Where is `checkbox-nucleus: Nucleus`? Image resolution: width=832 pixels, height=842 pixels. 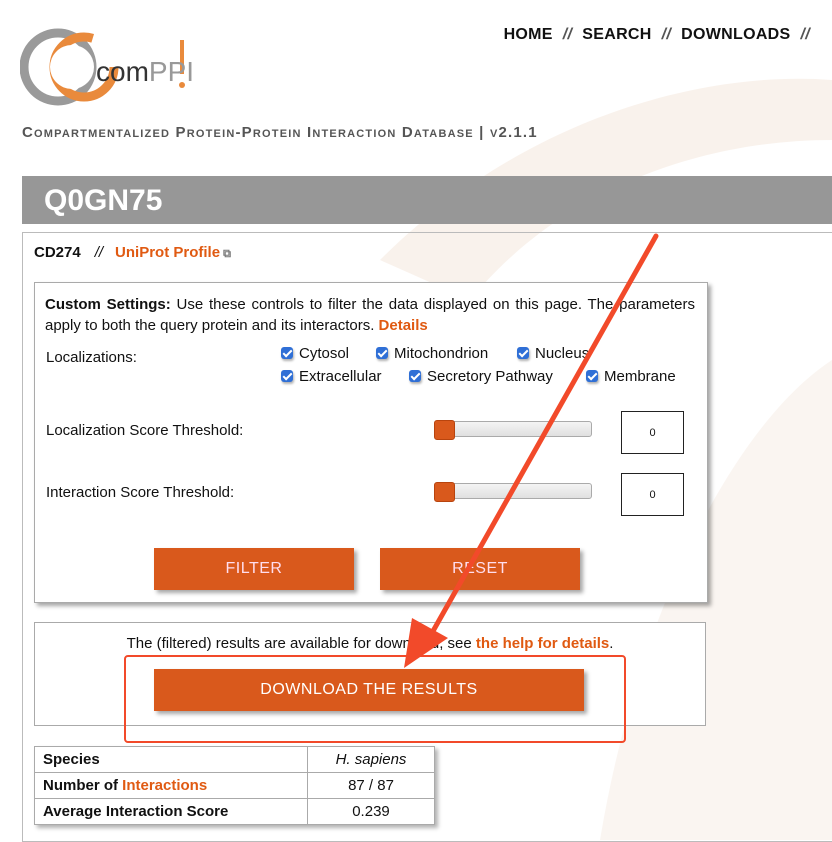
checkbox-nucleus: Nucleus is located at coordinates (553, 353).